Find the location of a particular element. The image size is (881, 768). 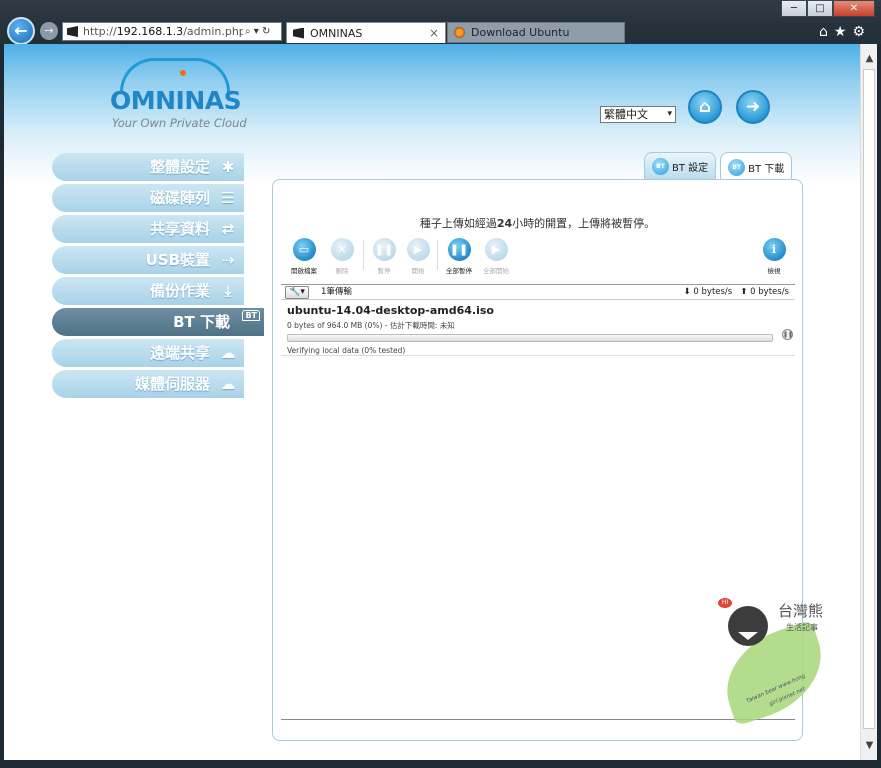

bear-mascot-icon is located at coordinates (748, 626).